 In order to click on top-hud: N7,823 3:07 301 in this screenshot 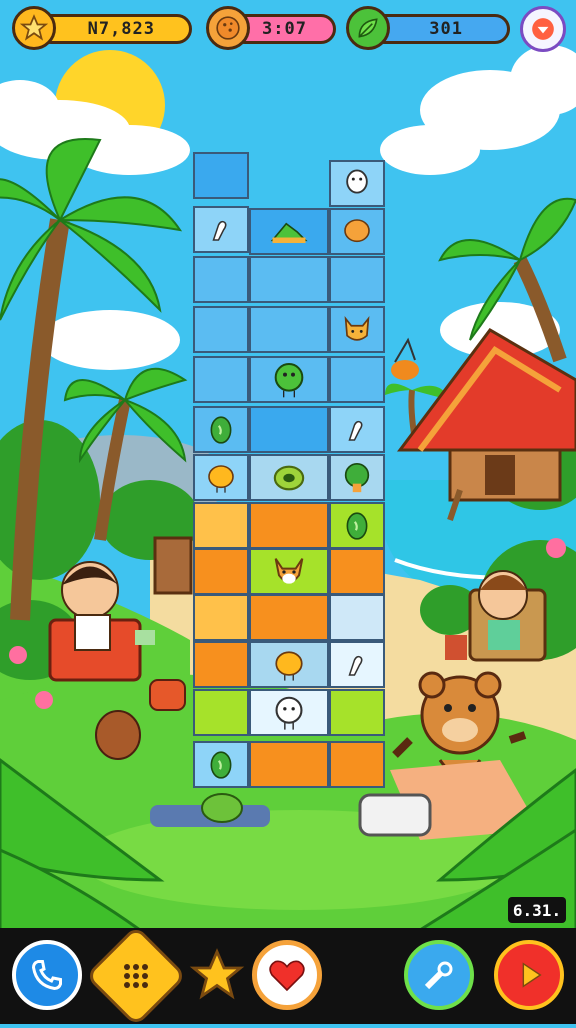, I will do `click(288, 31)`.